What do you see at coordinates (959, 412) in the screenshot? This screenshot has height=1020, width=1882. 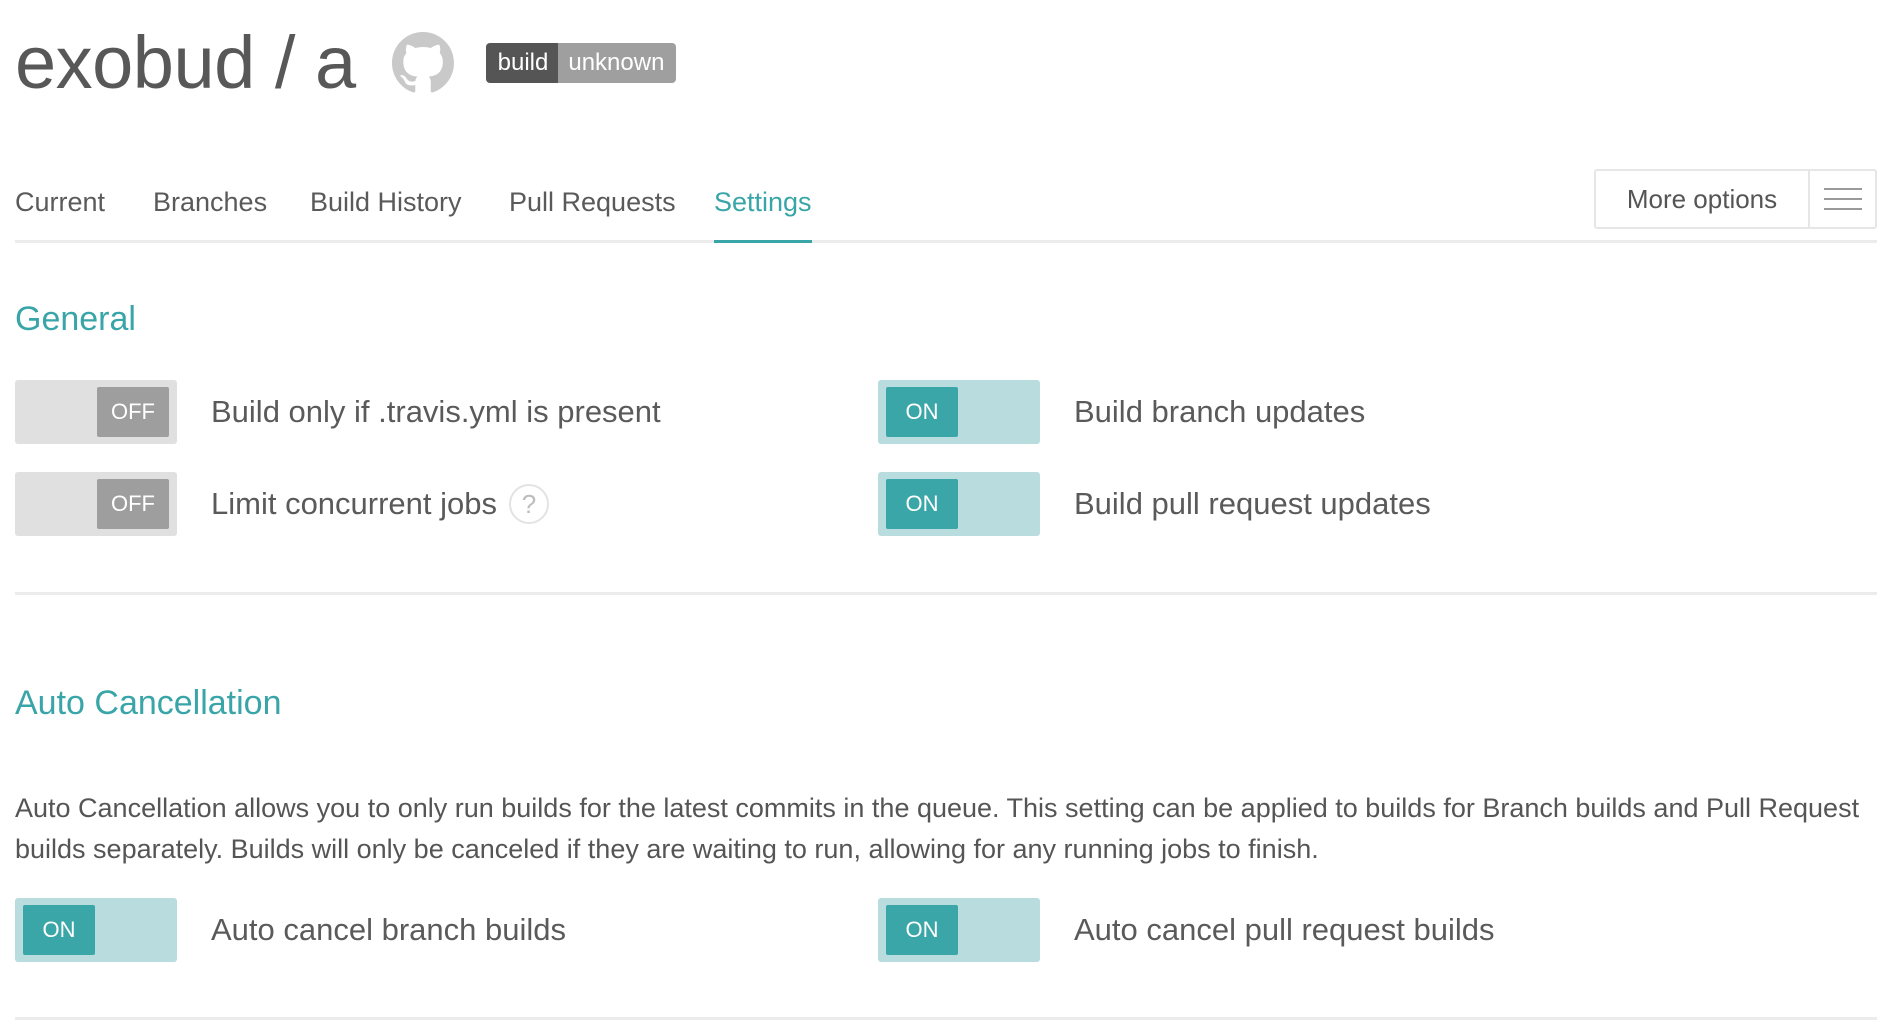 I see `toggle-build-branch-updates: ON` at bounding box center [959, 412].